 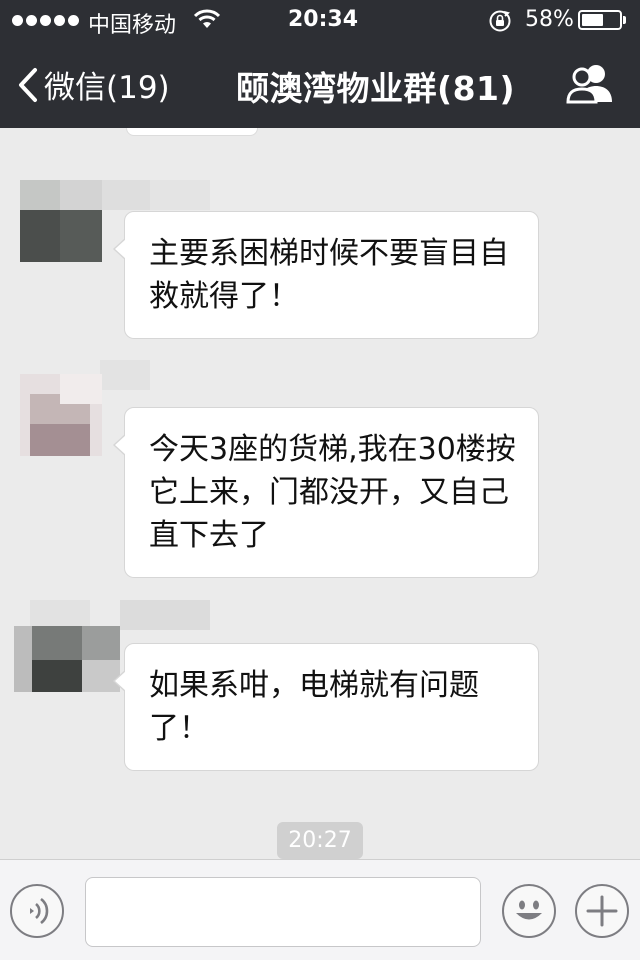 I want to click on previous-message-bubble, so click(x=192, y=132).